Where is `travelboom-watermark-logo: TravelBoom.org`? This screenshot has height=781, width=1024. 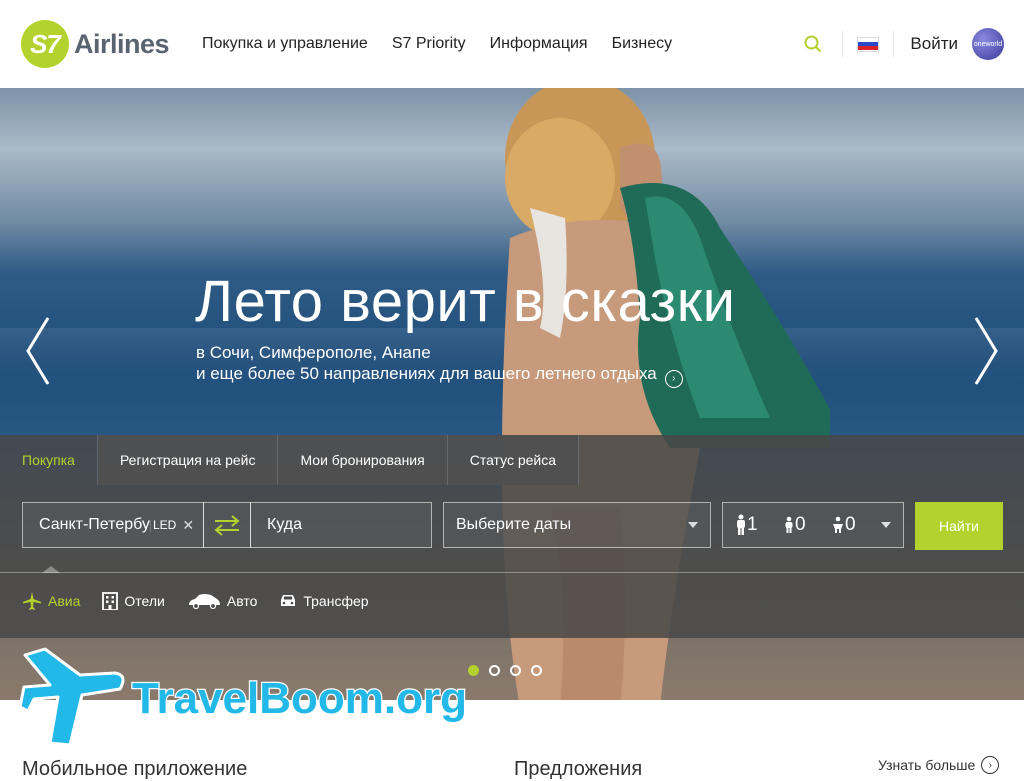 travelboom-watermark-logo: TravelBoom.org is located at coordinates (244, 697).